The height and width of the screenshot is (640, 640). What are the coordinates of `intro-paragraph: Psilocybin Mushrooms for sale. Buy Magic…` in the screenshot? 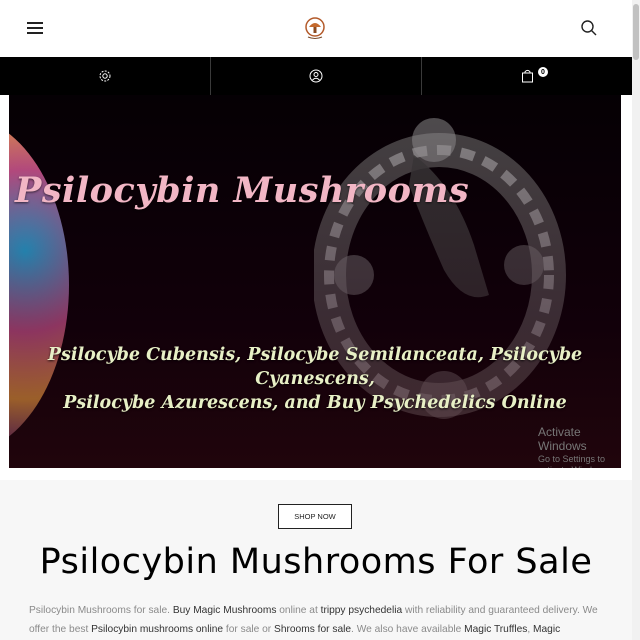 It's located at (319, 620).